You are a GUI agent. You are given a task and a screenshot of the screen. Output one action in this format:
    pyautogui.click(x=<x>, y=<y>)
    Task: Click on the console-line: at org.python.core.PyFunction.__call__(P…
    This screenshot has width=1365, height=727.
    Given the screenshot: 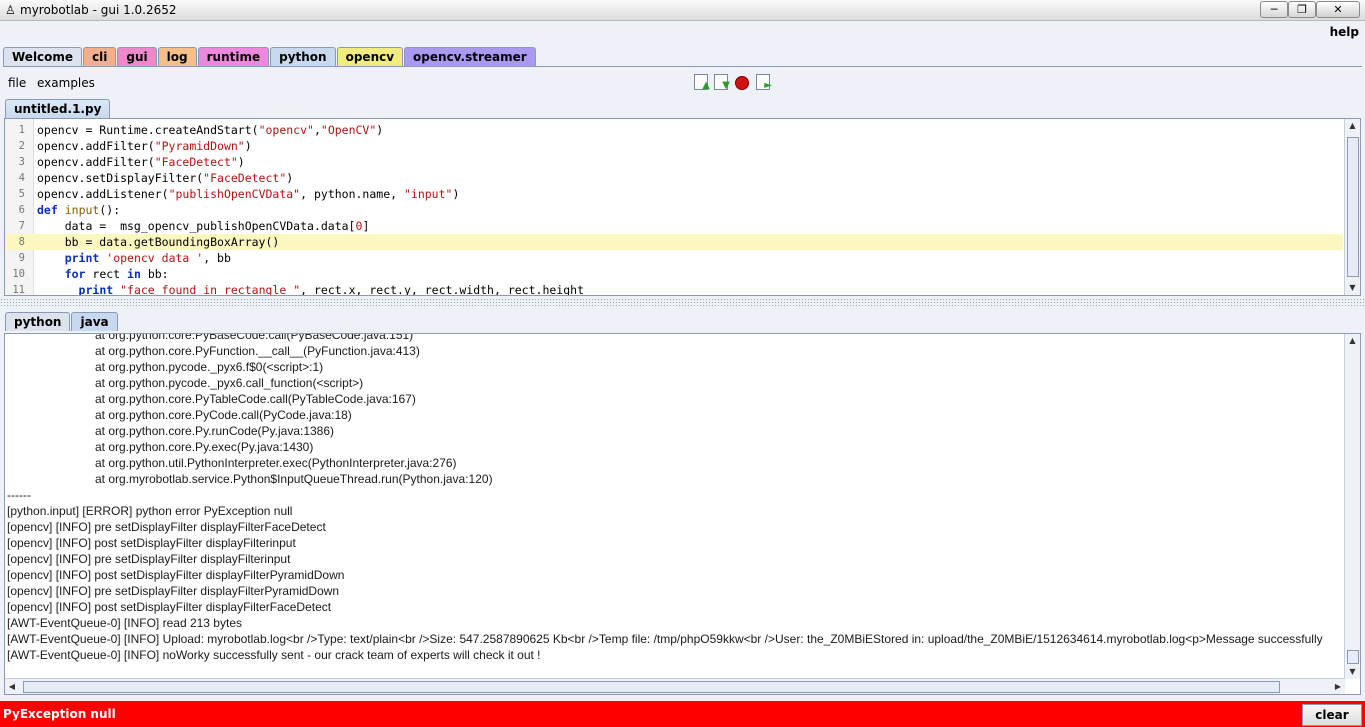 What is the action you would take?
    pyautogui.click(x=257, y=351)
    